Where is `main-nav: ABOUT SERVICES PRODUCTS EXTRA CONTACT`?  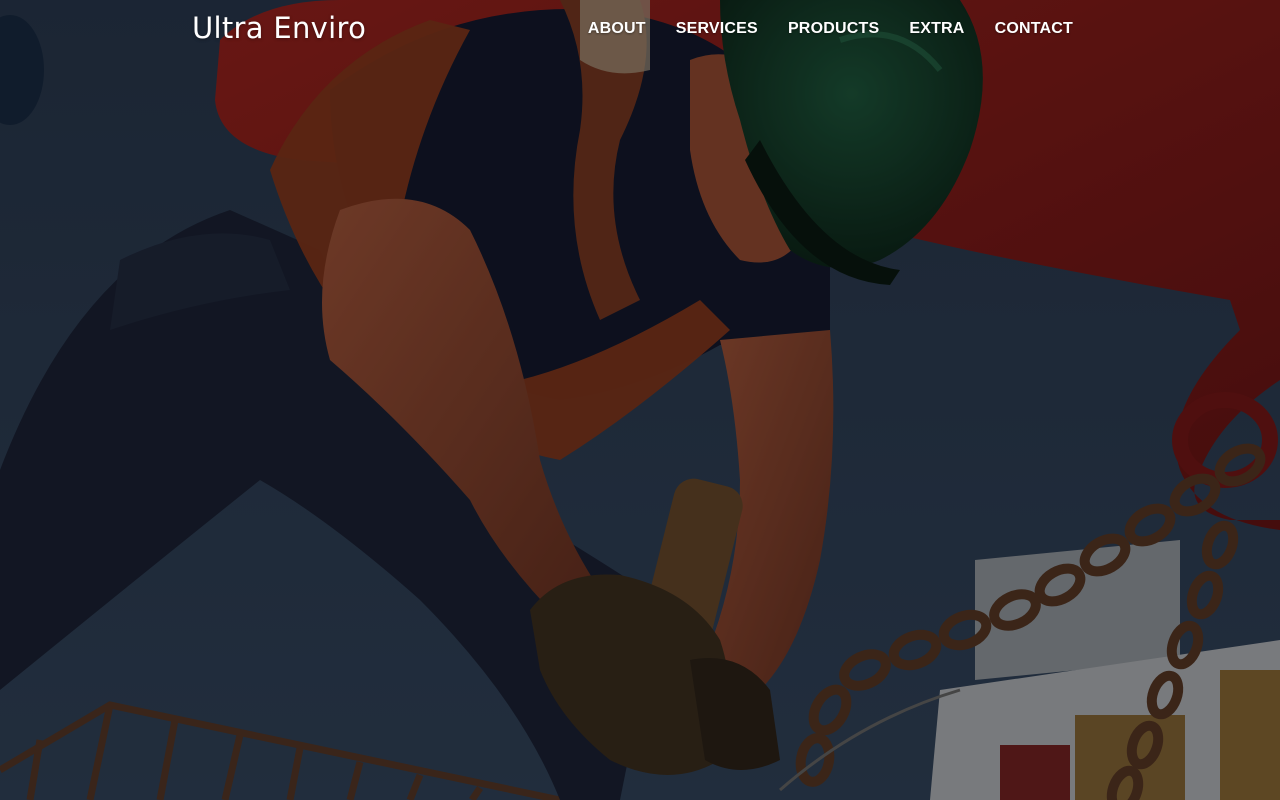 main-nav: ABOUT SERVICES PRODUCTS EXTRA CONTACT is located at coordinates (830, 29).